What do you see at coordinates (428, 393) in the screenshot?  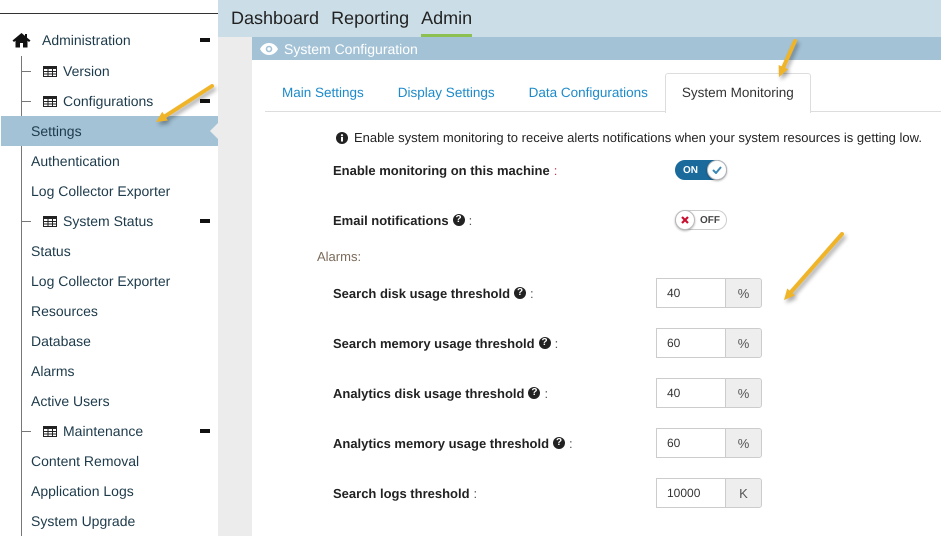 I see `field-label: Analytics disk usage threshold` at bounding box center [428, 393].